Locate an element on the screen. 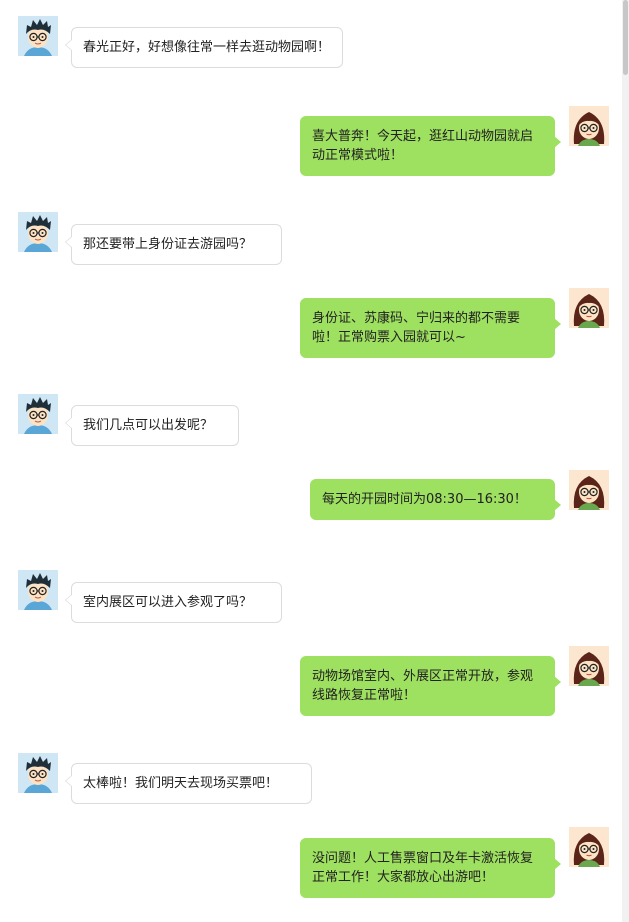  message-bubble-right: 没问题！人工售票窗口及年卡激活恢复正常工作！大家都放心出游吧！ is located at coordinates (430, 868).